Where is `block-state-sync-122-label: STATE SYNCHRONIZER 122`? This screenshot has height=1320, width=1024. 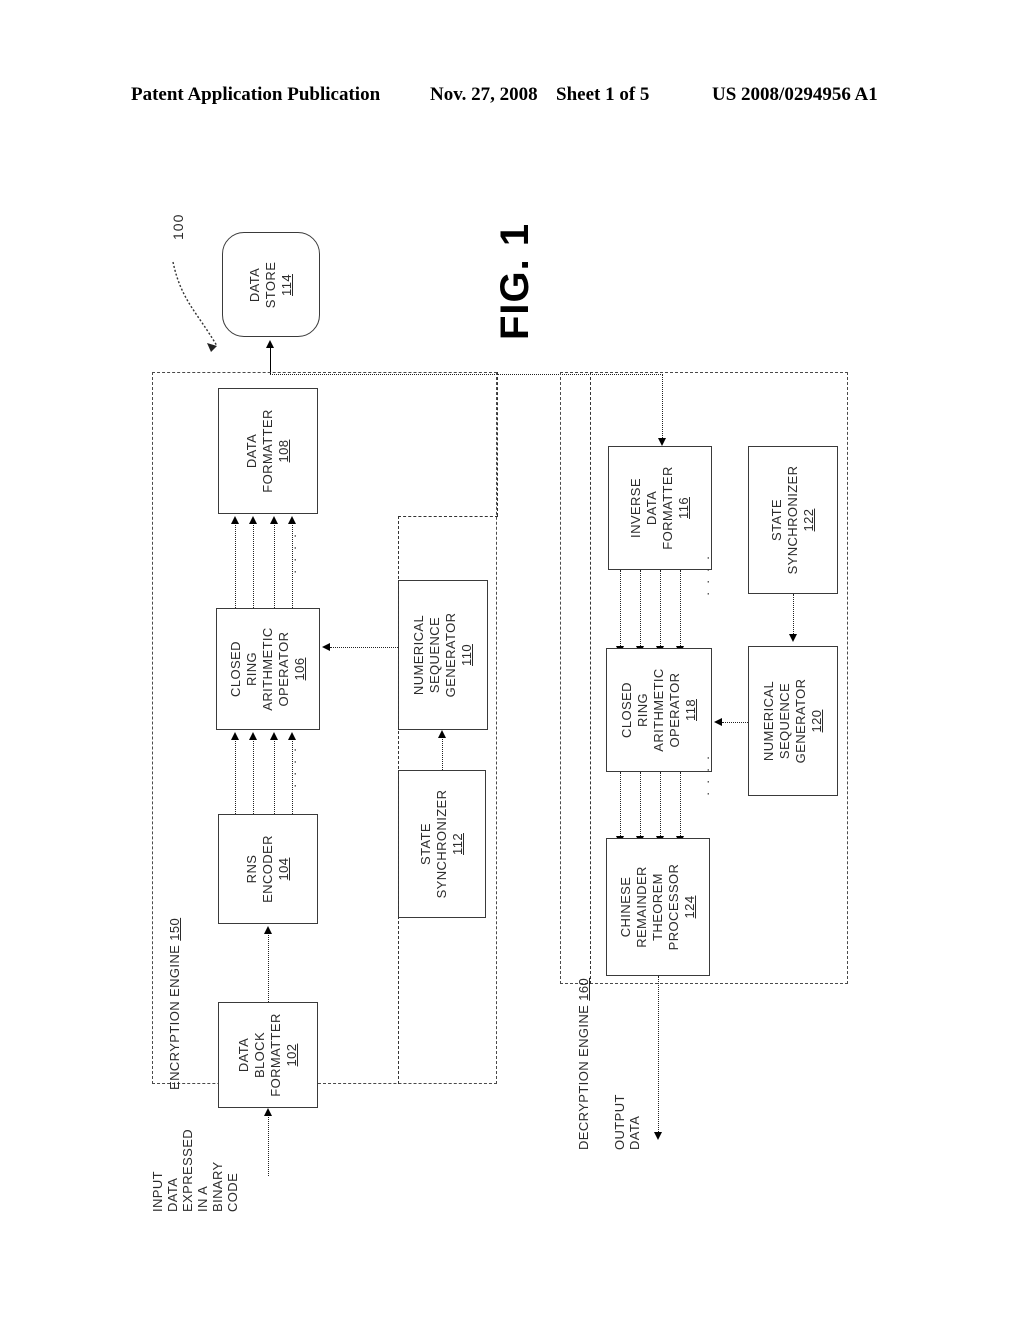
block-state-sync-122-label: STATE SYNCHRONIZER 122 is located at coordinates (792, 520).